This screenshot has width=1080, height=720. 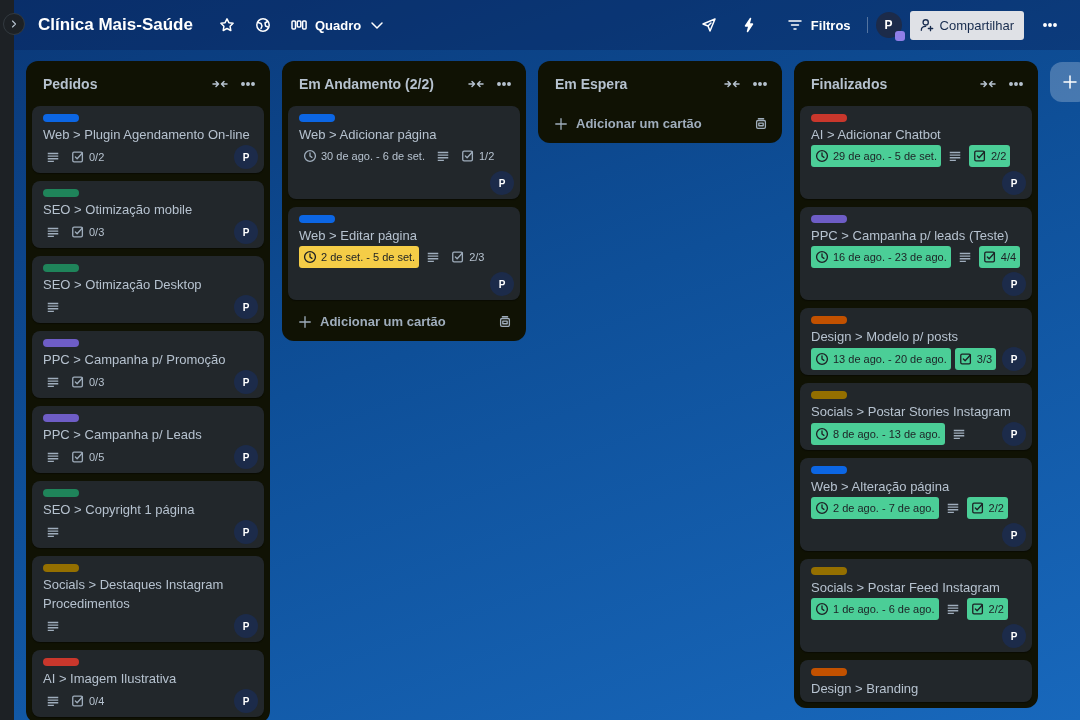 What do you see at coordinates (368, 257) in the screenshot?
I see `due-date-text: 2 de set. - 5 de set.` at bounding box center [368, 257].